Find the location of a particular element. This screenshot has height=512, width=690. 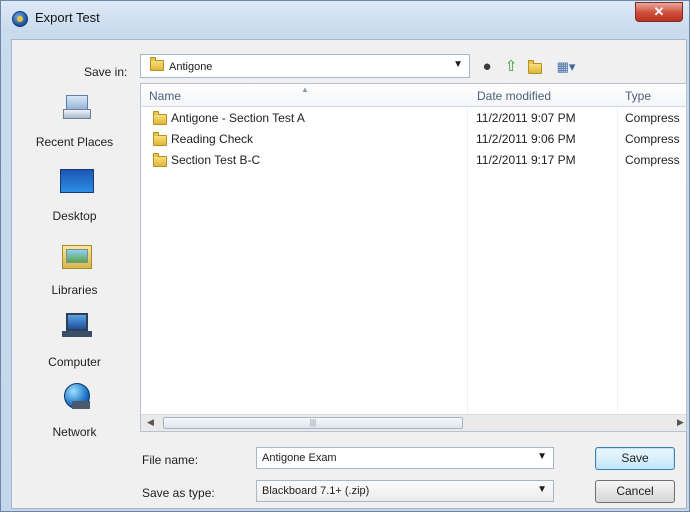

place-desktop: Desktop is located at coordinates (74, 195).